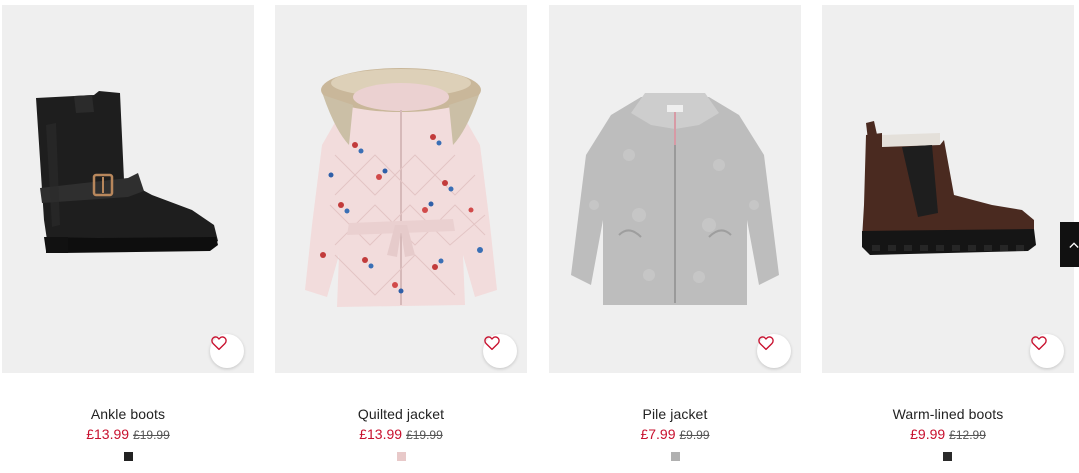 This screenshot has width=1079, height=473. I want to click on product-info: Warm-lined boots £9.99 £12.99, so click(948, 424).